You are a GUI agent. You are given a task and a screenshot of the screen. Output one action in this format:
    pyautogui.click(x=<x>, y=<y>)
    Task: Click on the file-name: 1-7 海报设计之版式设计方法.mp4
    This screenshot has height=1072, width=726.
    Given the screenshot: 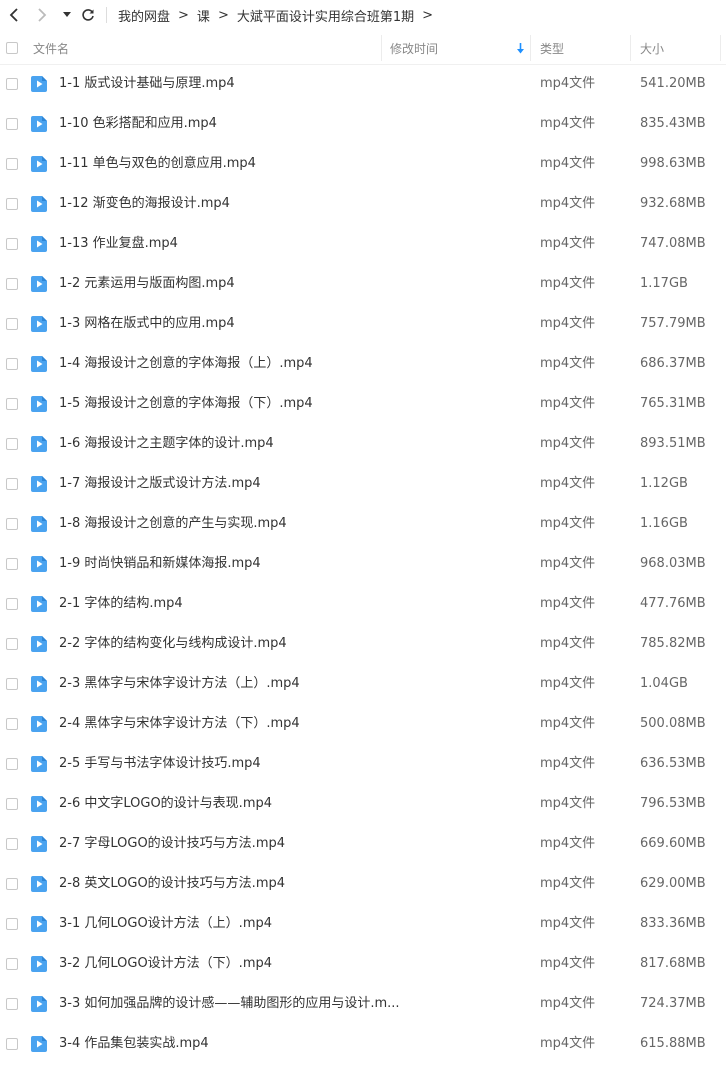 What is the action you would take?
    pyautogui.click(x=160, y=484)
    